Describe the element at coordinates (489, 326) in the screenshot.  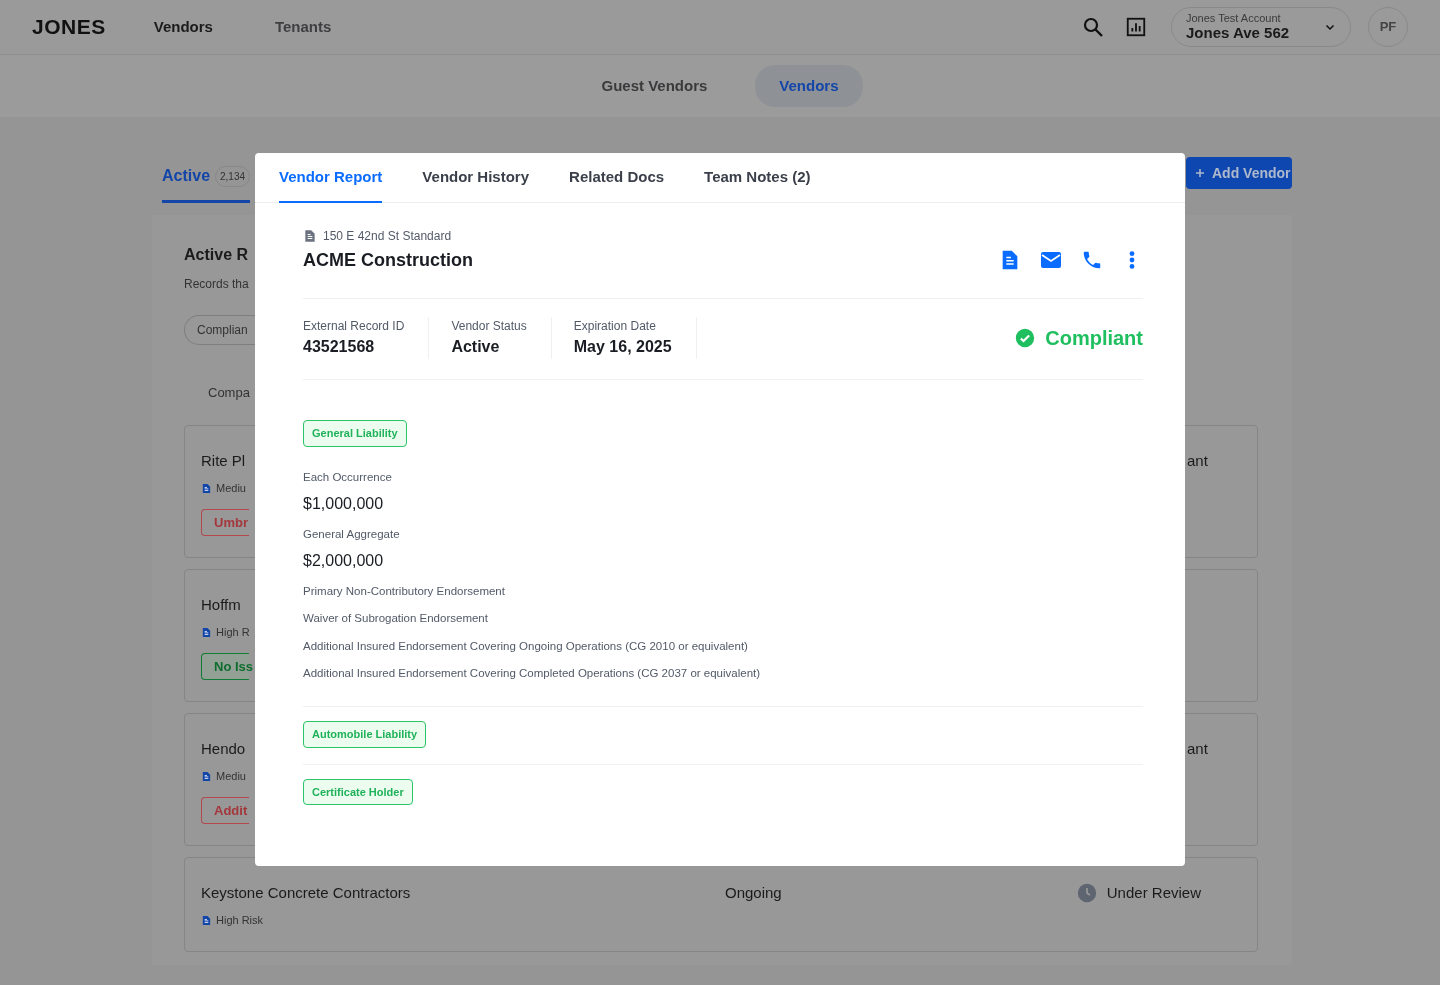
I see `field-label: Vendor Status` at that location.